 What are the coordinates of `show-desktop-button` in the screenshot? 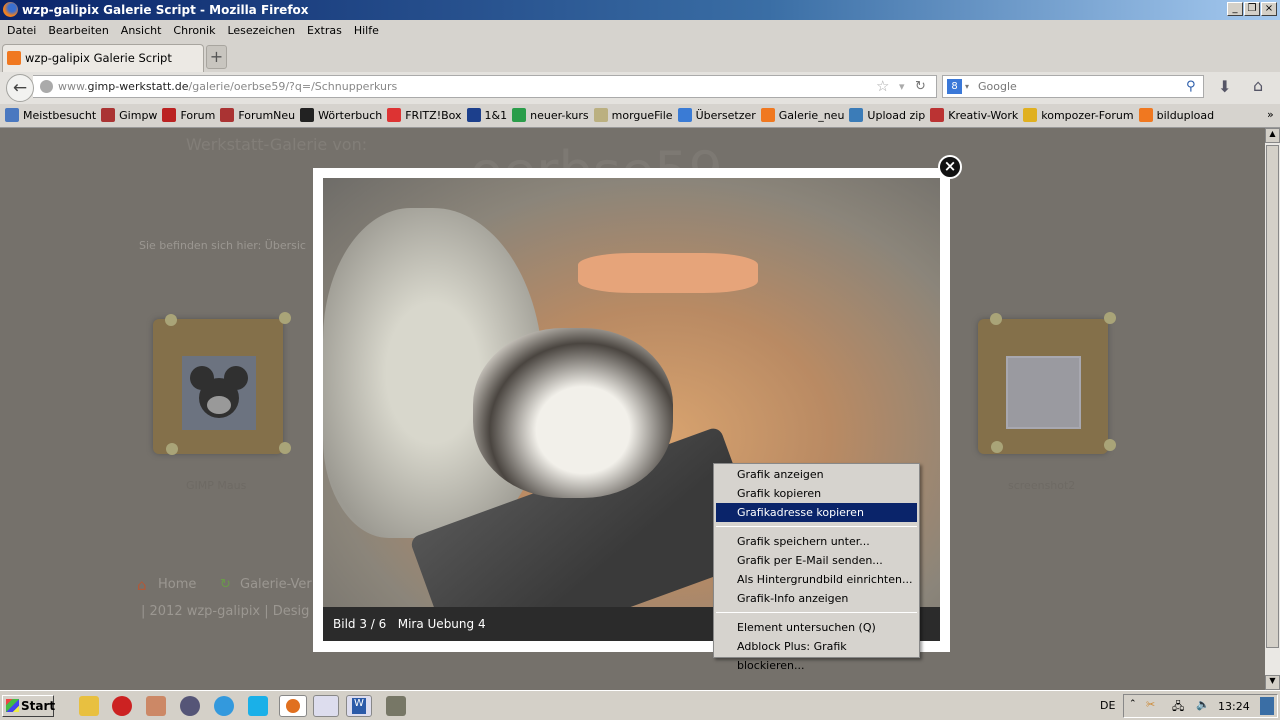 It's located at (1267, 706).